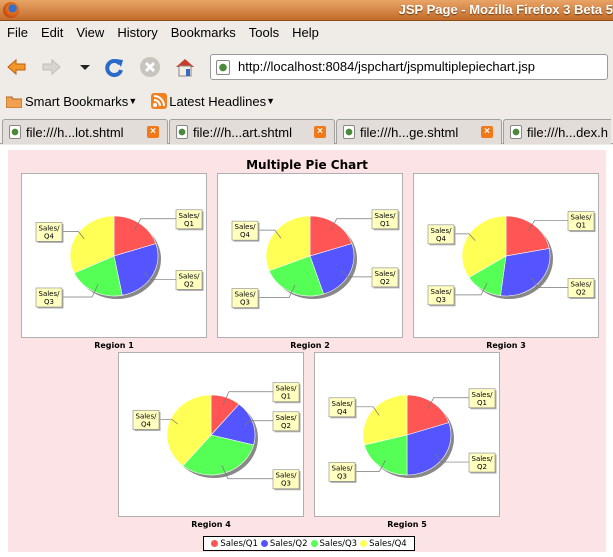  I want to click on legend-item-q4: Sales/Q4, so click(383, 544).